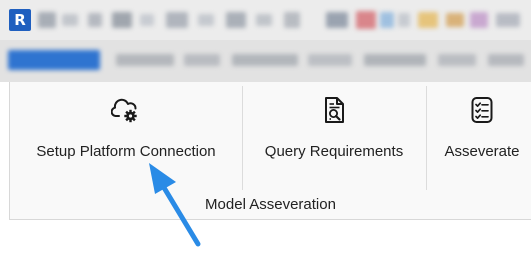  What do you see at coordinates (270, 204) in the screenshot?
I see `ribbon-group-label: Model Asseveration` at bounding box center [270, 204].